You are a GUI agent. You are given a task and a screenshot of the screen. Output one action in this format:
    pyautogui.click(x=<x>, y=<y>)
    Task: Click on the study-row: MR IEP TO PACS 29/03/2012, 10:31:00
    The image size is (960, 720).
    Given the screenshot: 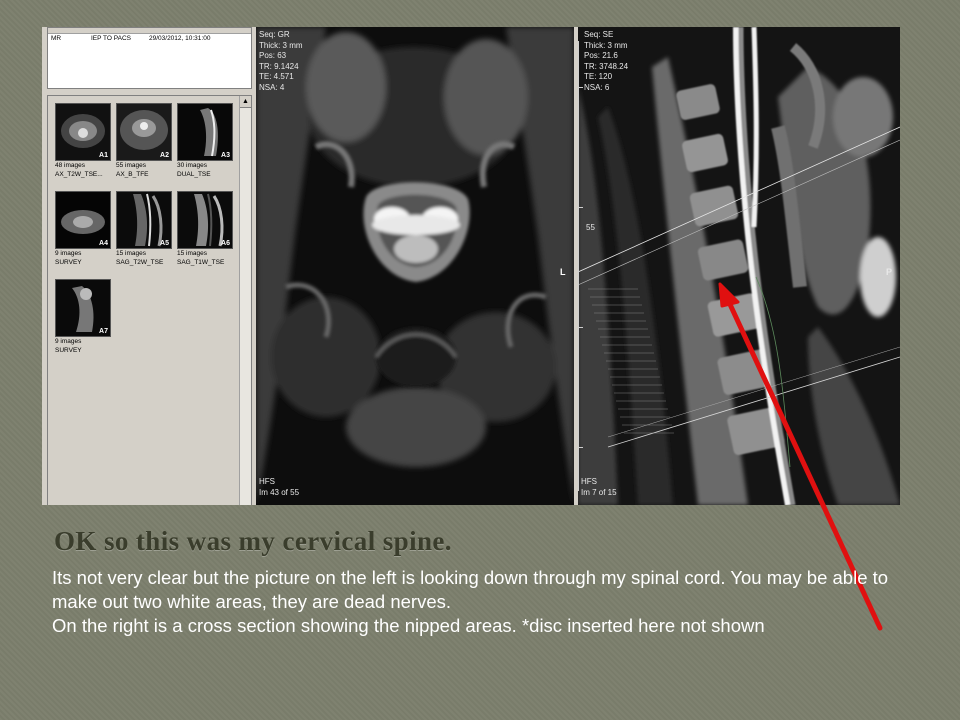 What is the action you would take?
    pyautogui.click(x=149, y=38)
    